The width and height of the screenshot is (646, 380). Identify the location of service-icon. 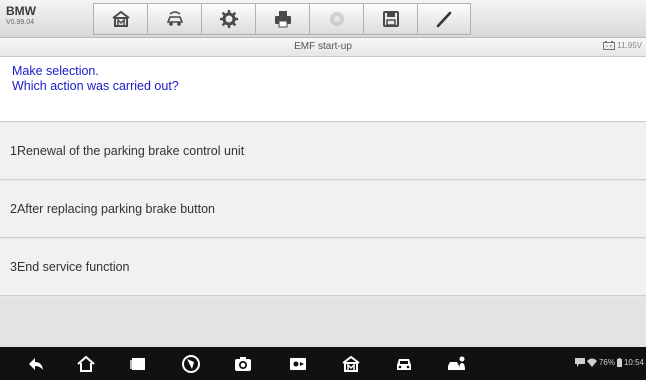
(456, 363).